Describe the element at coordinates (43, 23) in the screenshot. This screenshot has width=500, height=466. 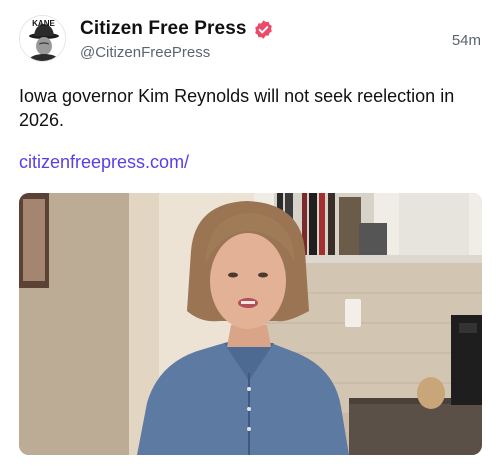
I see `avatar-logo-text: KANE` at that location.